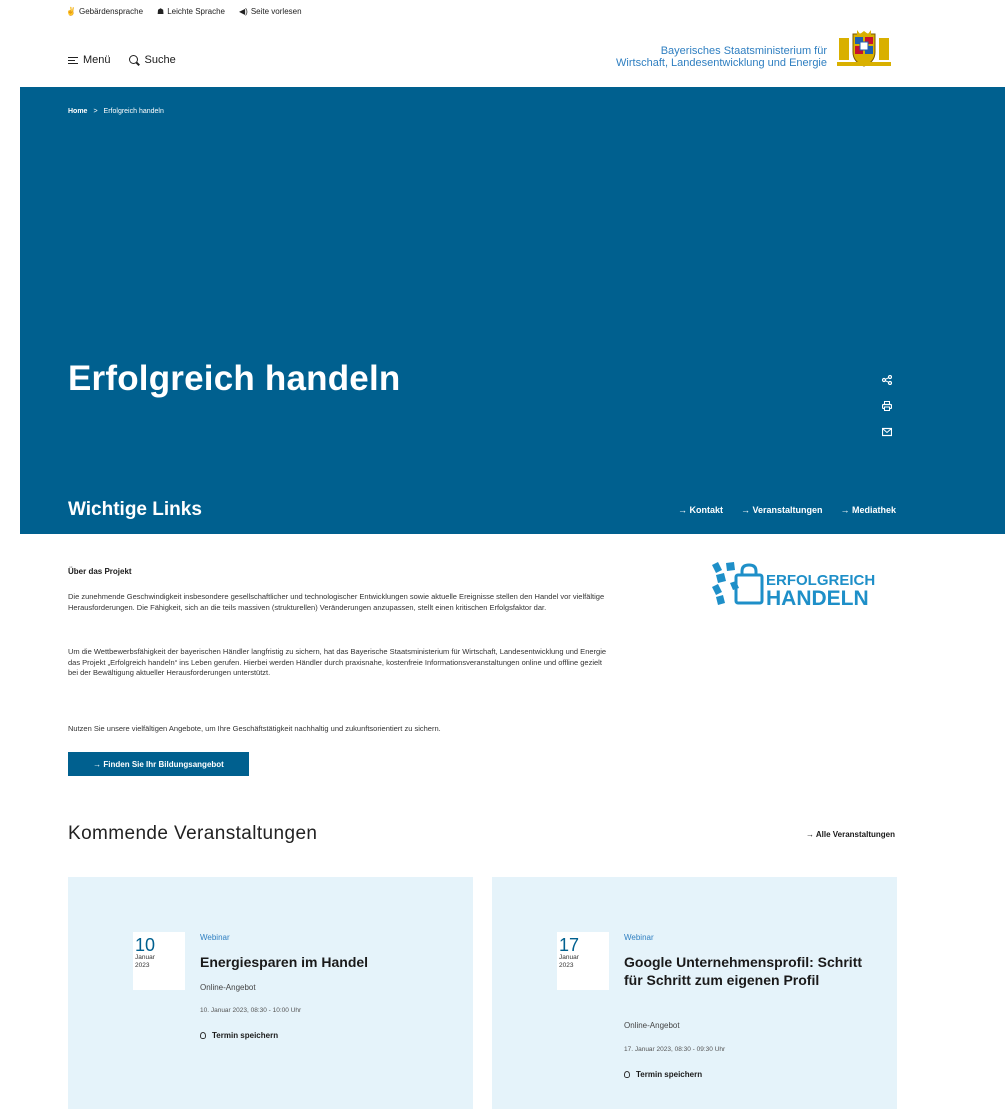 This screenshot has width=1007, height=1109. What do you see at coordinates (158, 764) in the screenshot?
I see `find-education-offer-button: → Finden Sie Ihr Bildungsangebot` at bounding box center [158, 764].